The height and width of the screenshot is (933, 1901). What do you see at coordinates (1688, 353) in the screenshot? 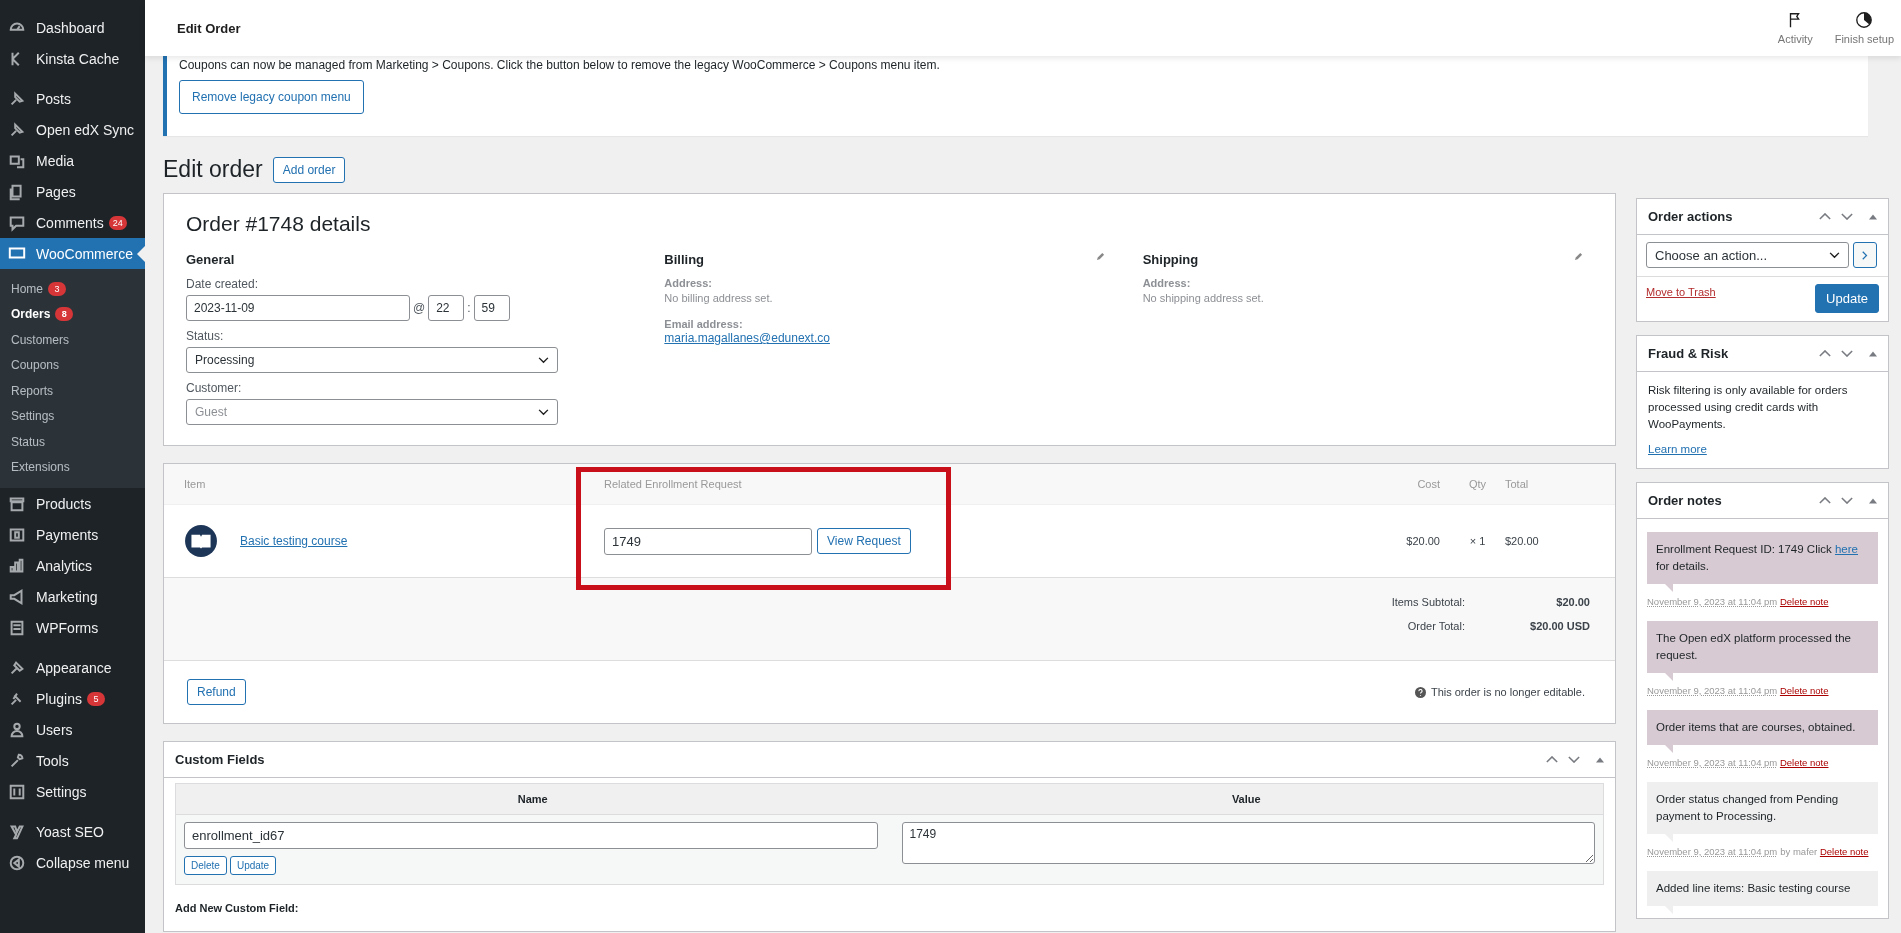
I see `panel-title: Fraud & Risk` at bounding box center [1688, 353].